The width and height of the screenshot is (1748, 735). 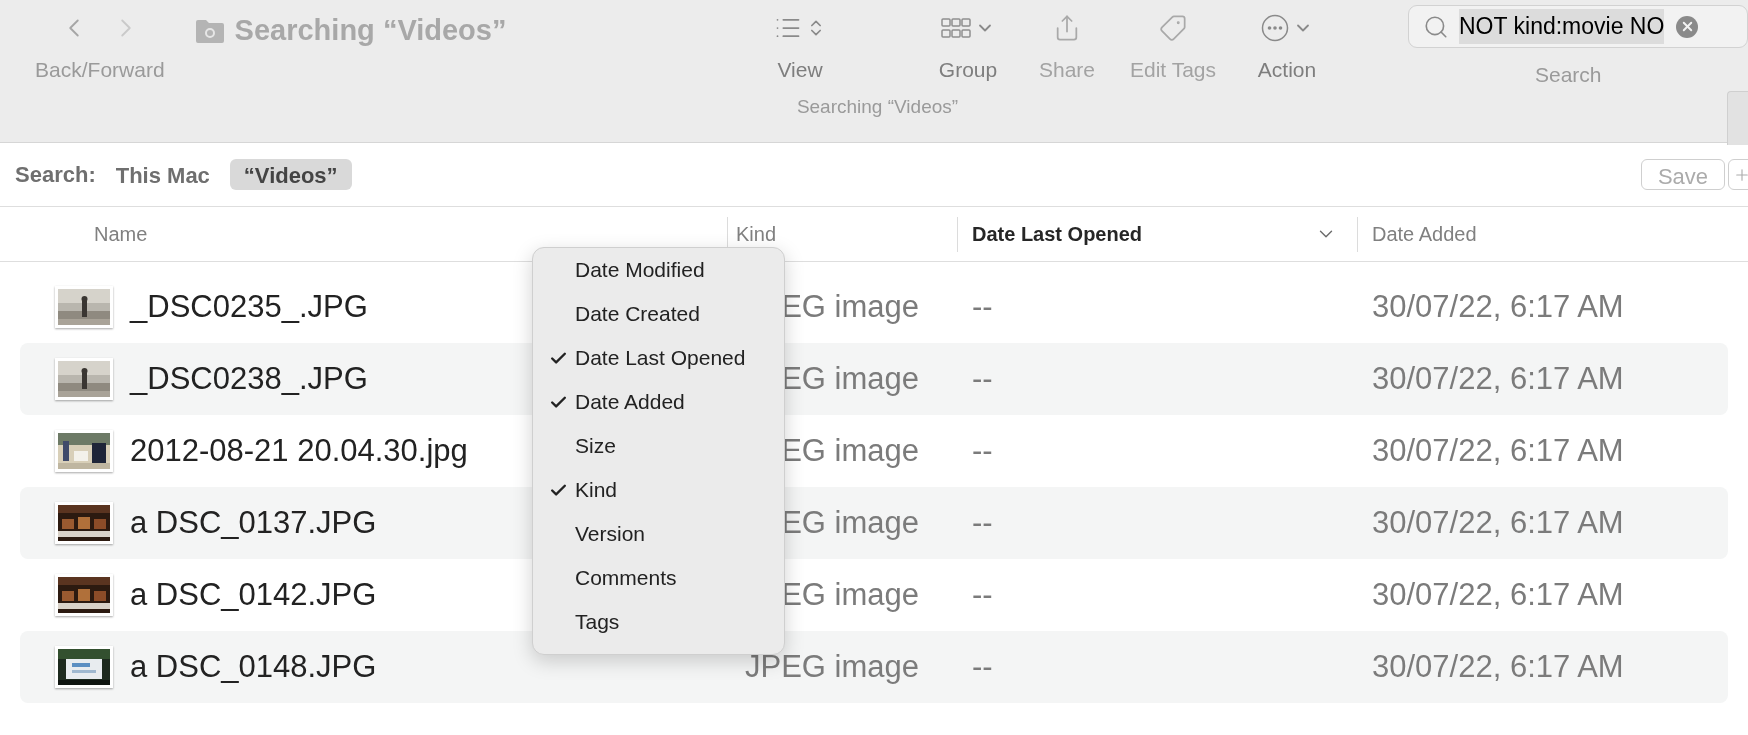 I want to click on file-name: _DSC0235_.JPG, so click(x=249, y=306).